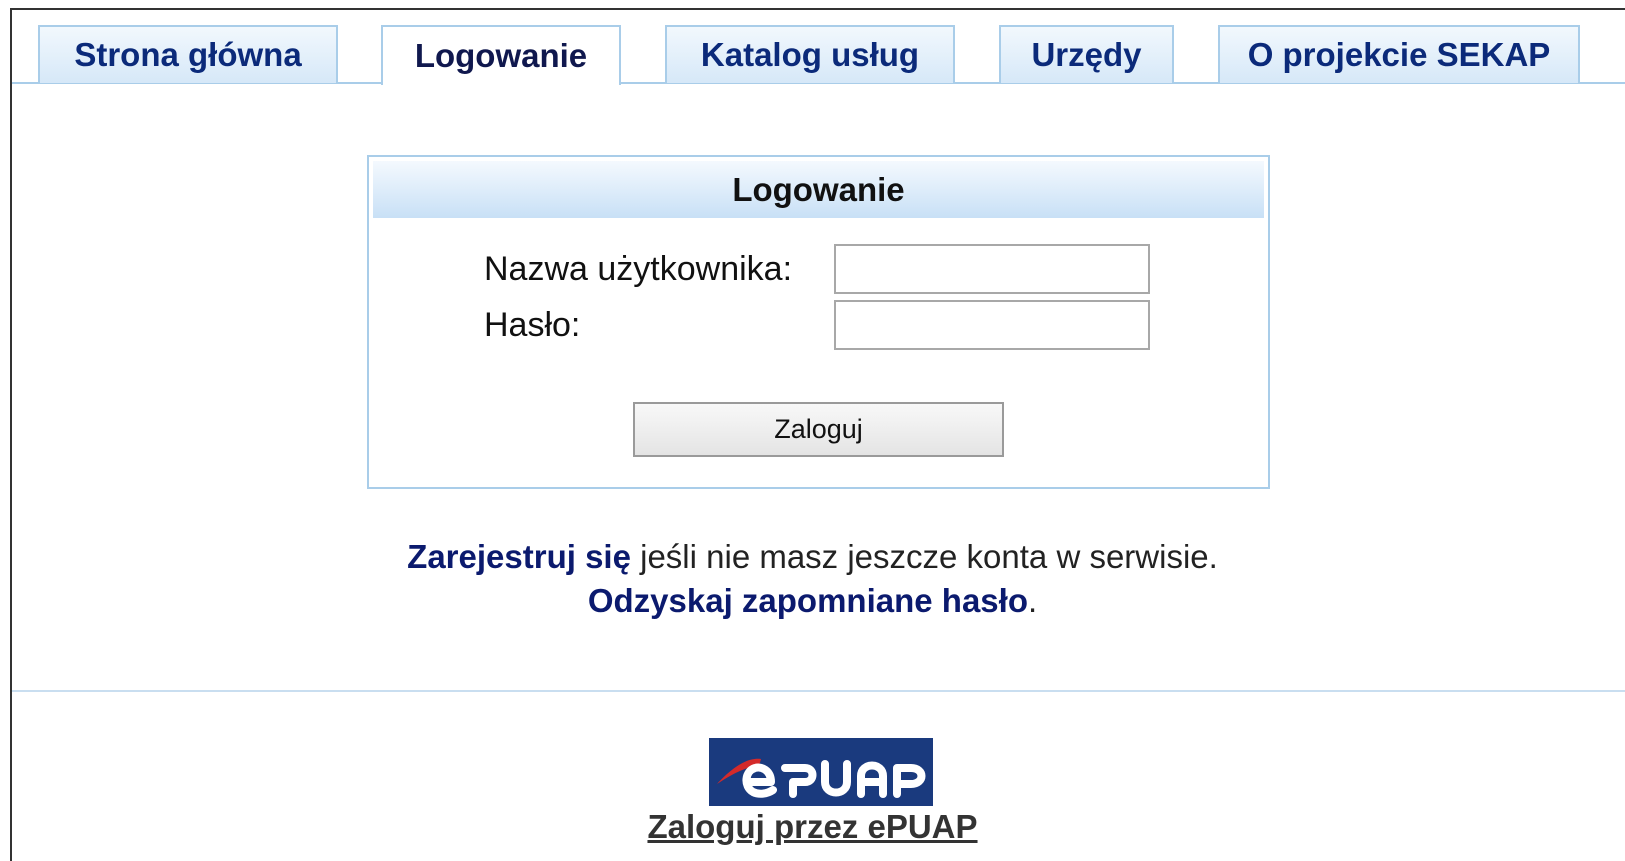 This screenshot has width=1625, height=861. What do you see at coordinates (818, 189) in the screenshot?
I see `login-panel-title: Logowanie` at bounding box center [818, 189].